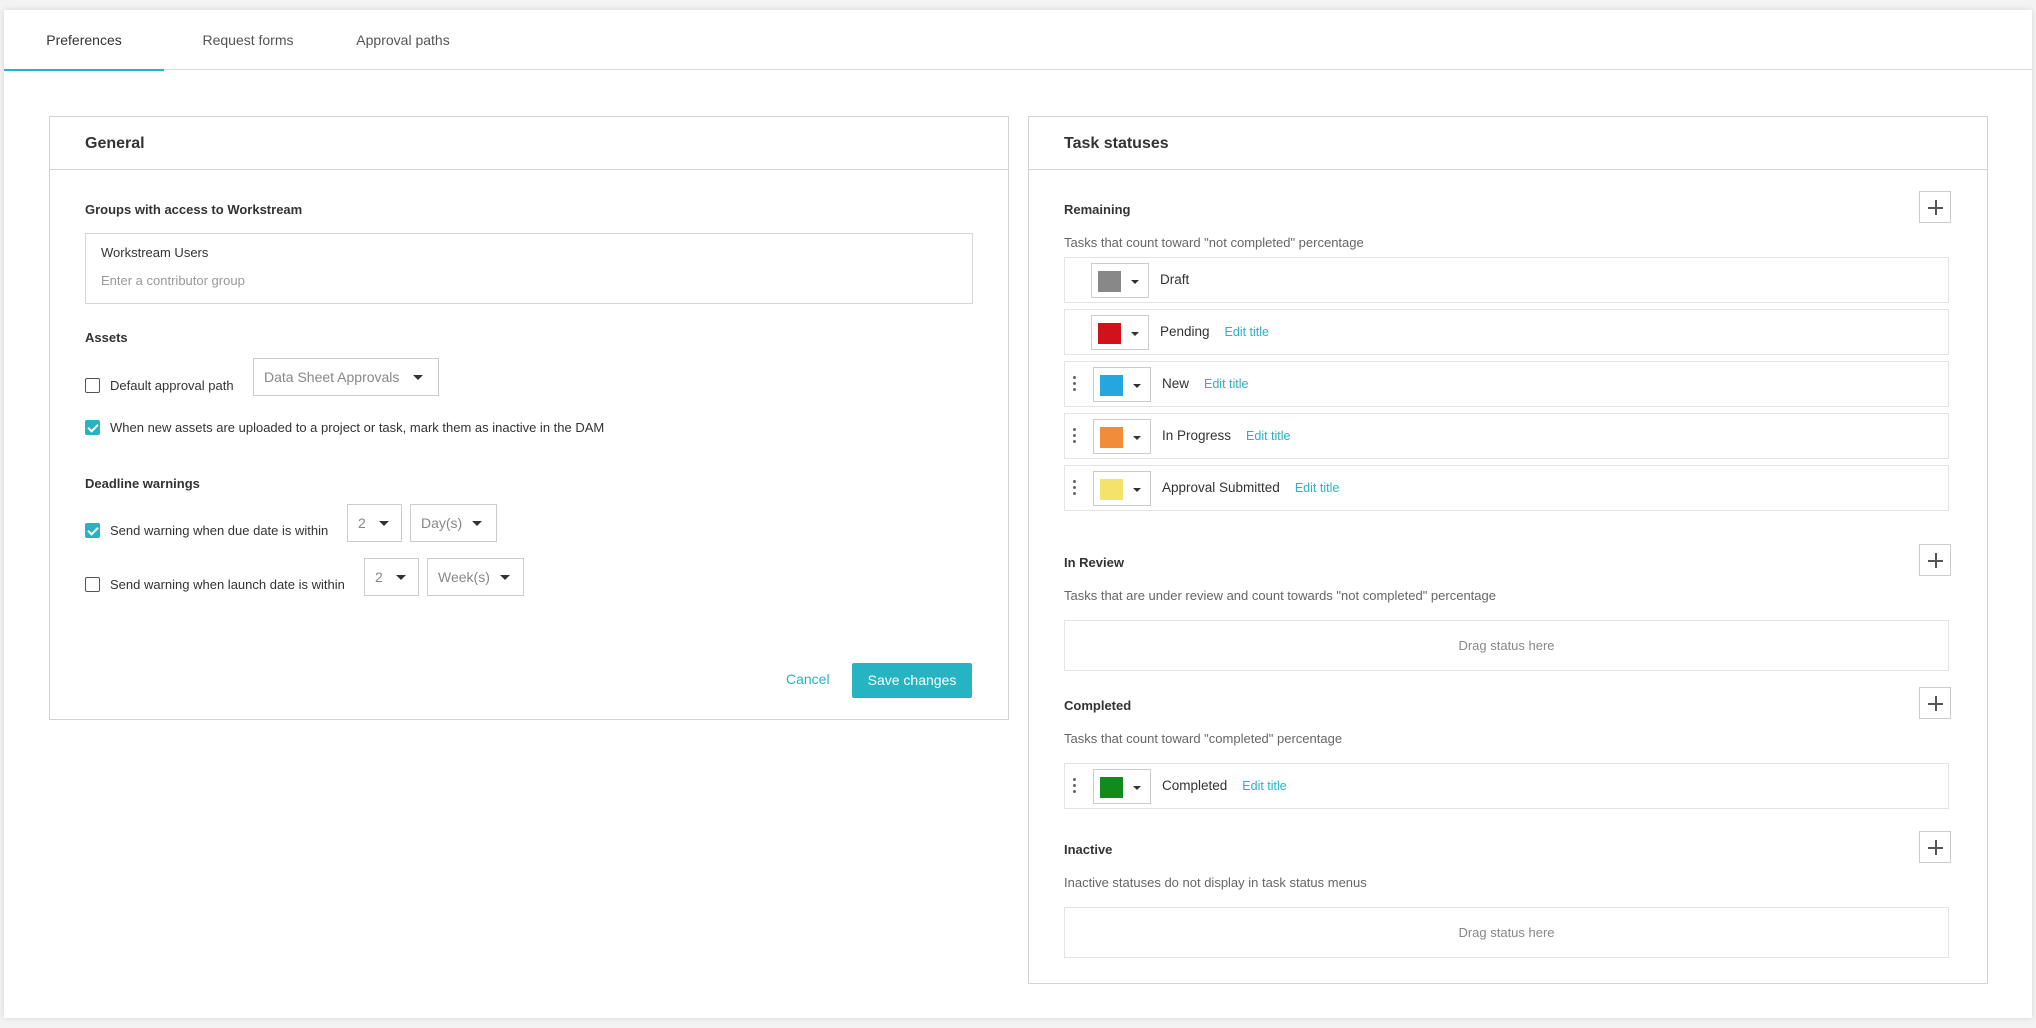  I want to click on group-chip: Workstream Users, so click(154, 252).